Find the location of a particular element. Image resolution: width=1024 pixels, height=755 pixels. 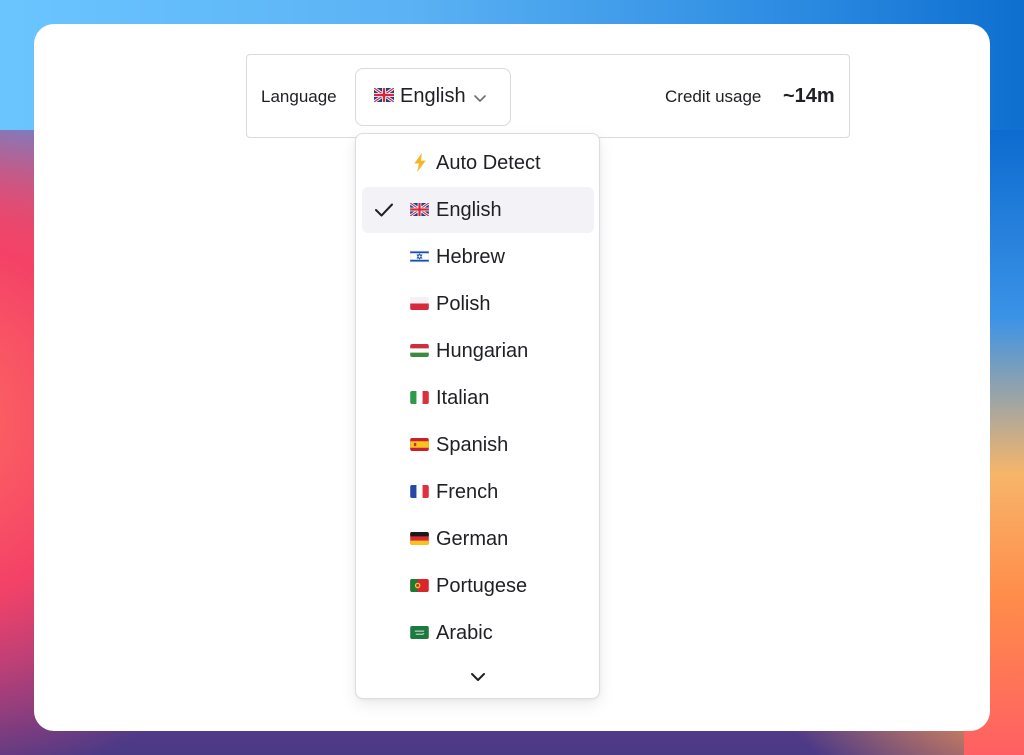

settings-bar: Language English Credit usage ~14m is located at coordinates (548, 96).